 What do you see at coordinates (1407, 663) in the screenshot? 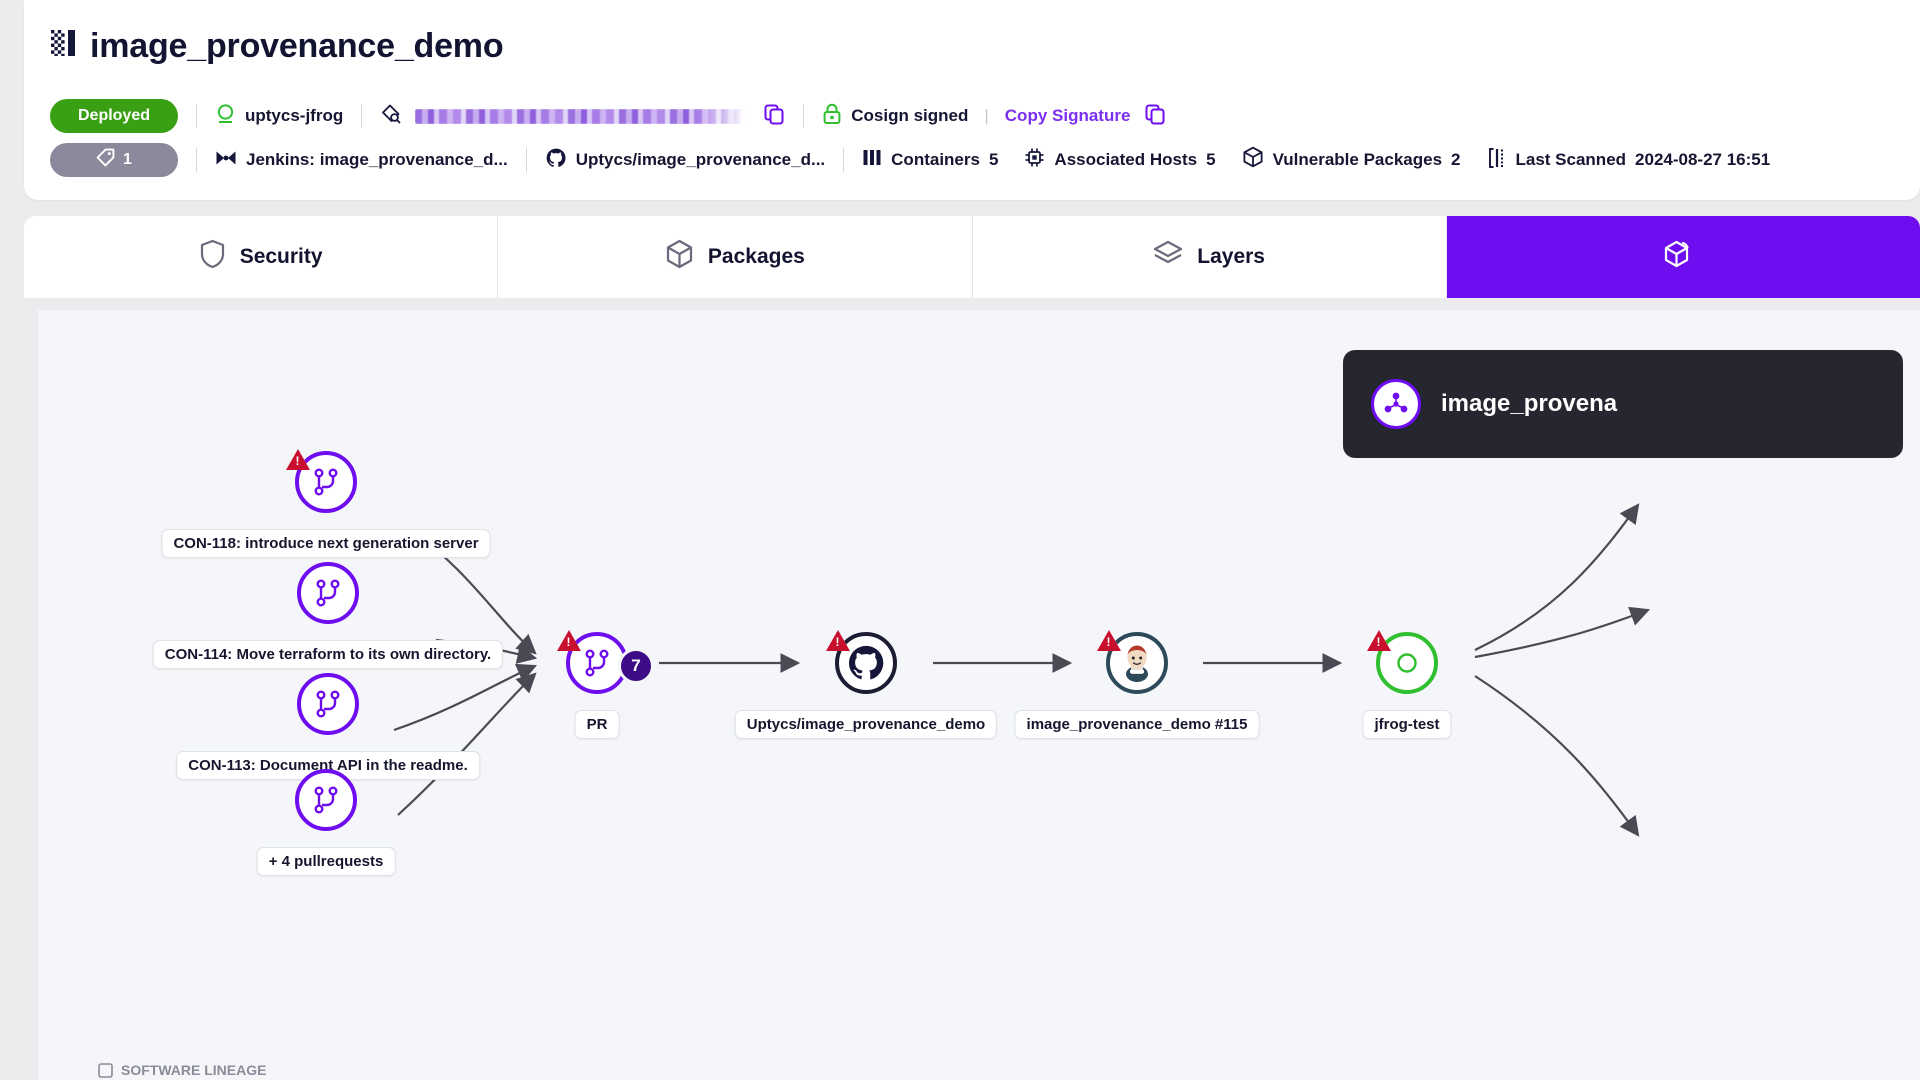
I see `jfrog-icon` at bounding box center [1407, 663].